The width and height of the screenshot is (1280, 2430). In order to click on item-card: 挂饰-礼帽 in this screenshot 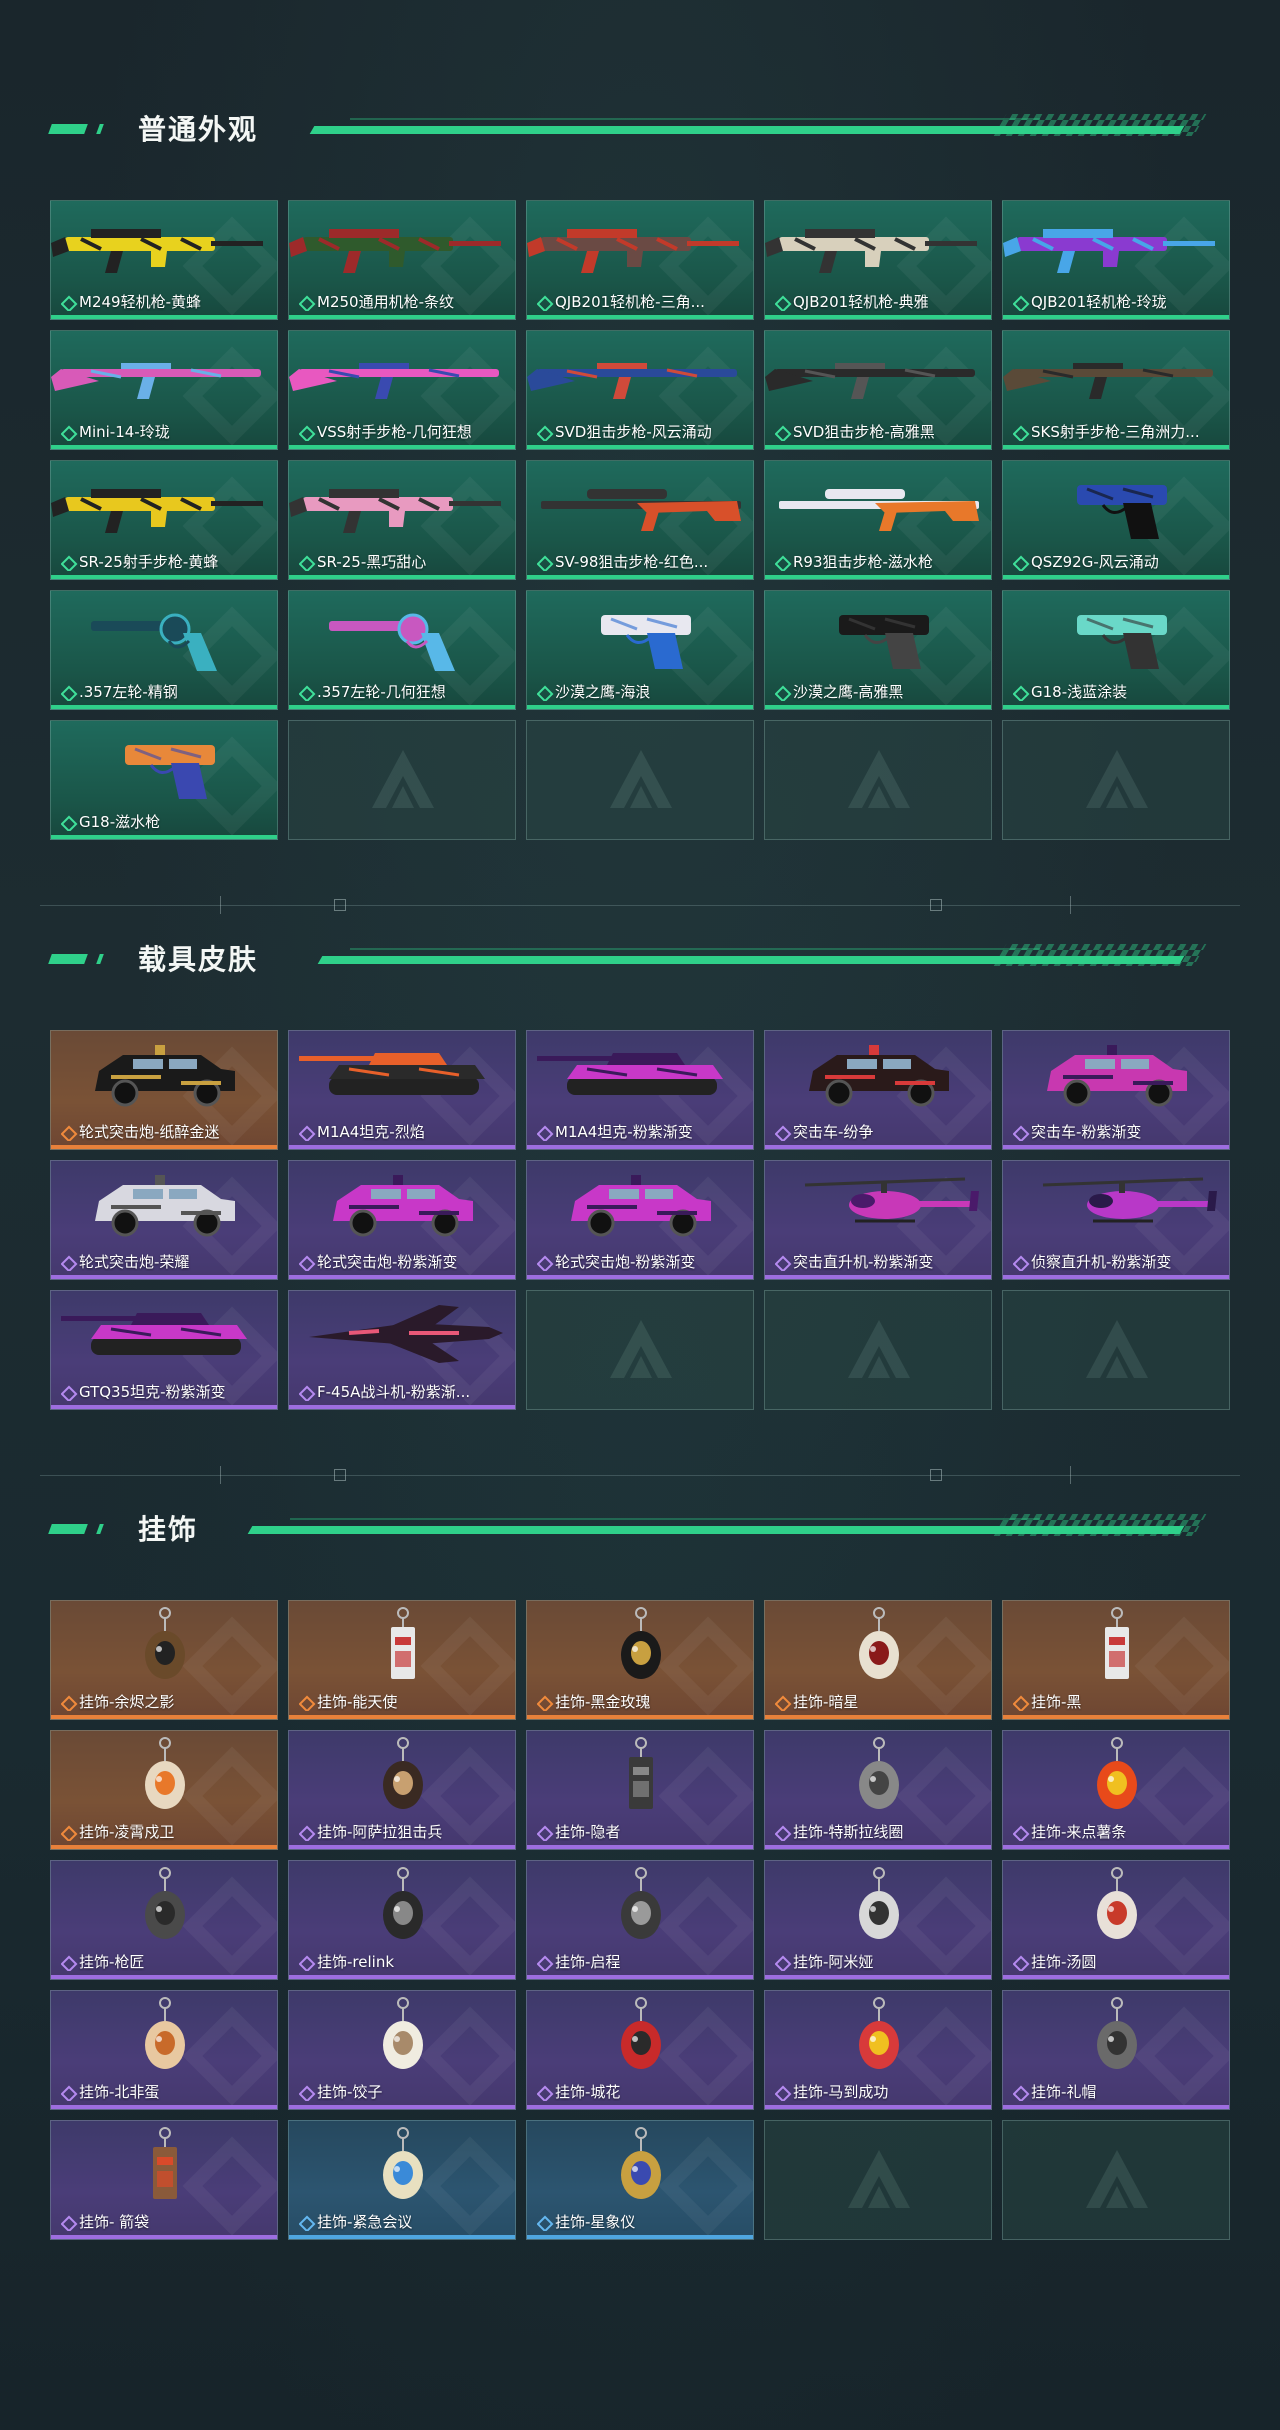, I will do `click(1116, 2050)`.